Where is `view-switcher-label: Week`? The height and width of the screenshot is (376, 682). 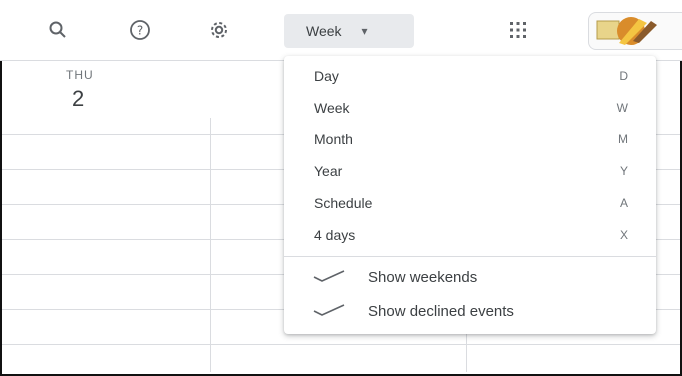 view-switcher-label: Week is located at coordinates (324, 31).